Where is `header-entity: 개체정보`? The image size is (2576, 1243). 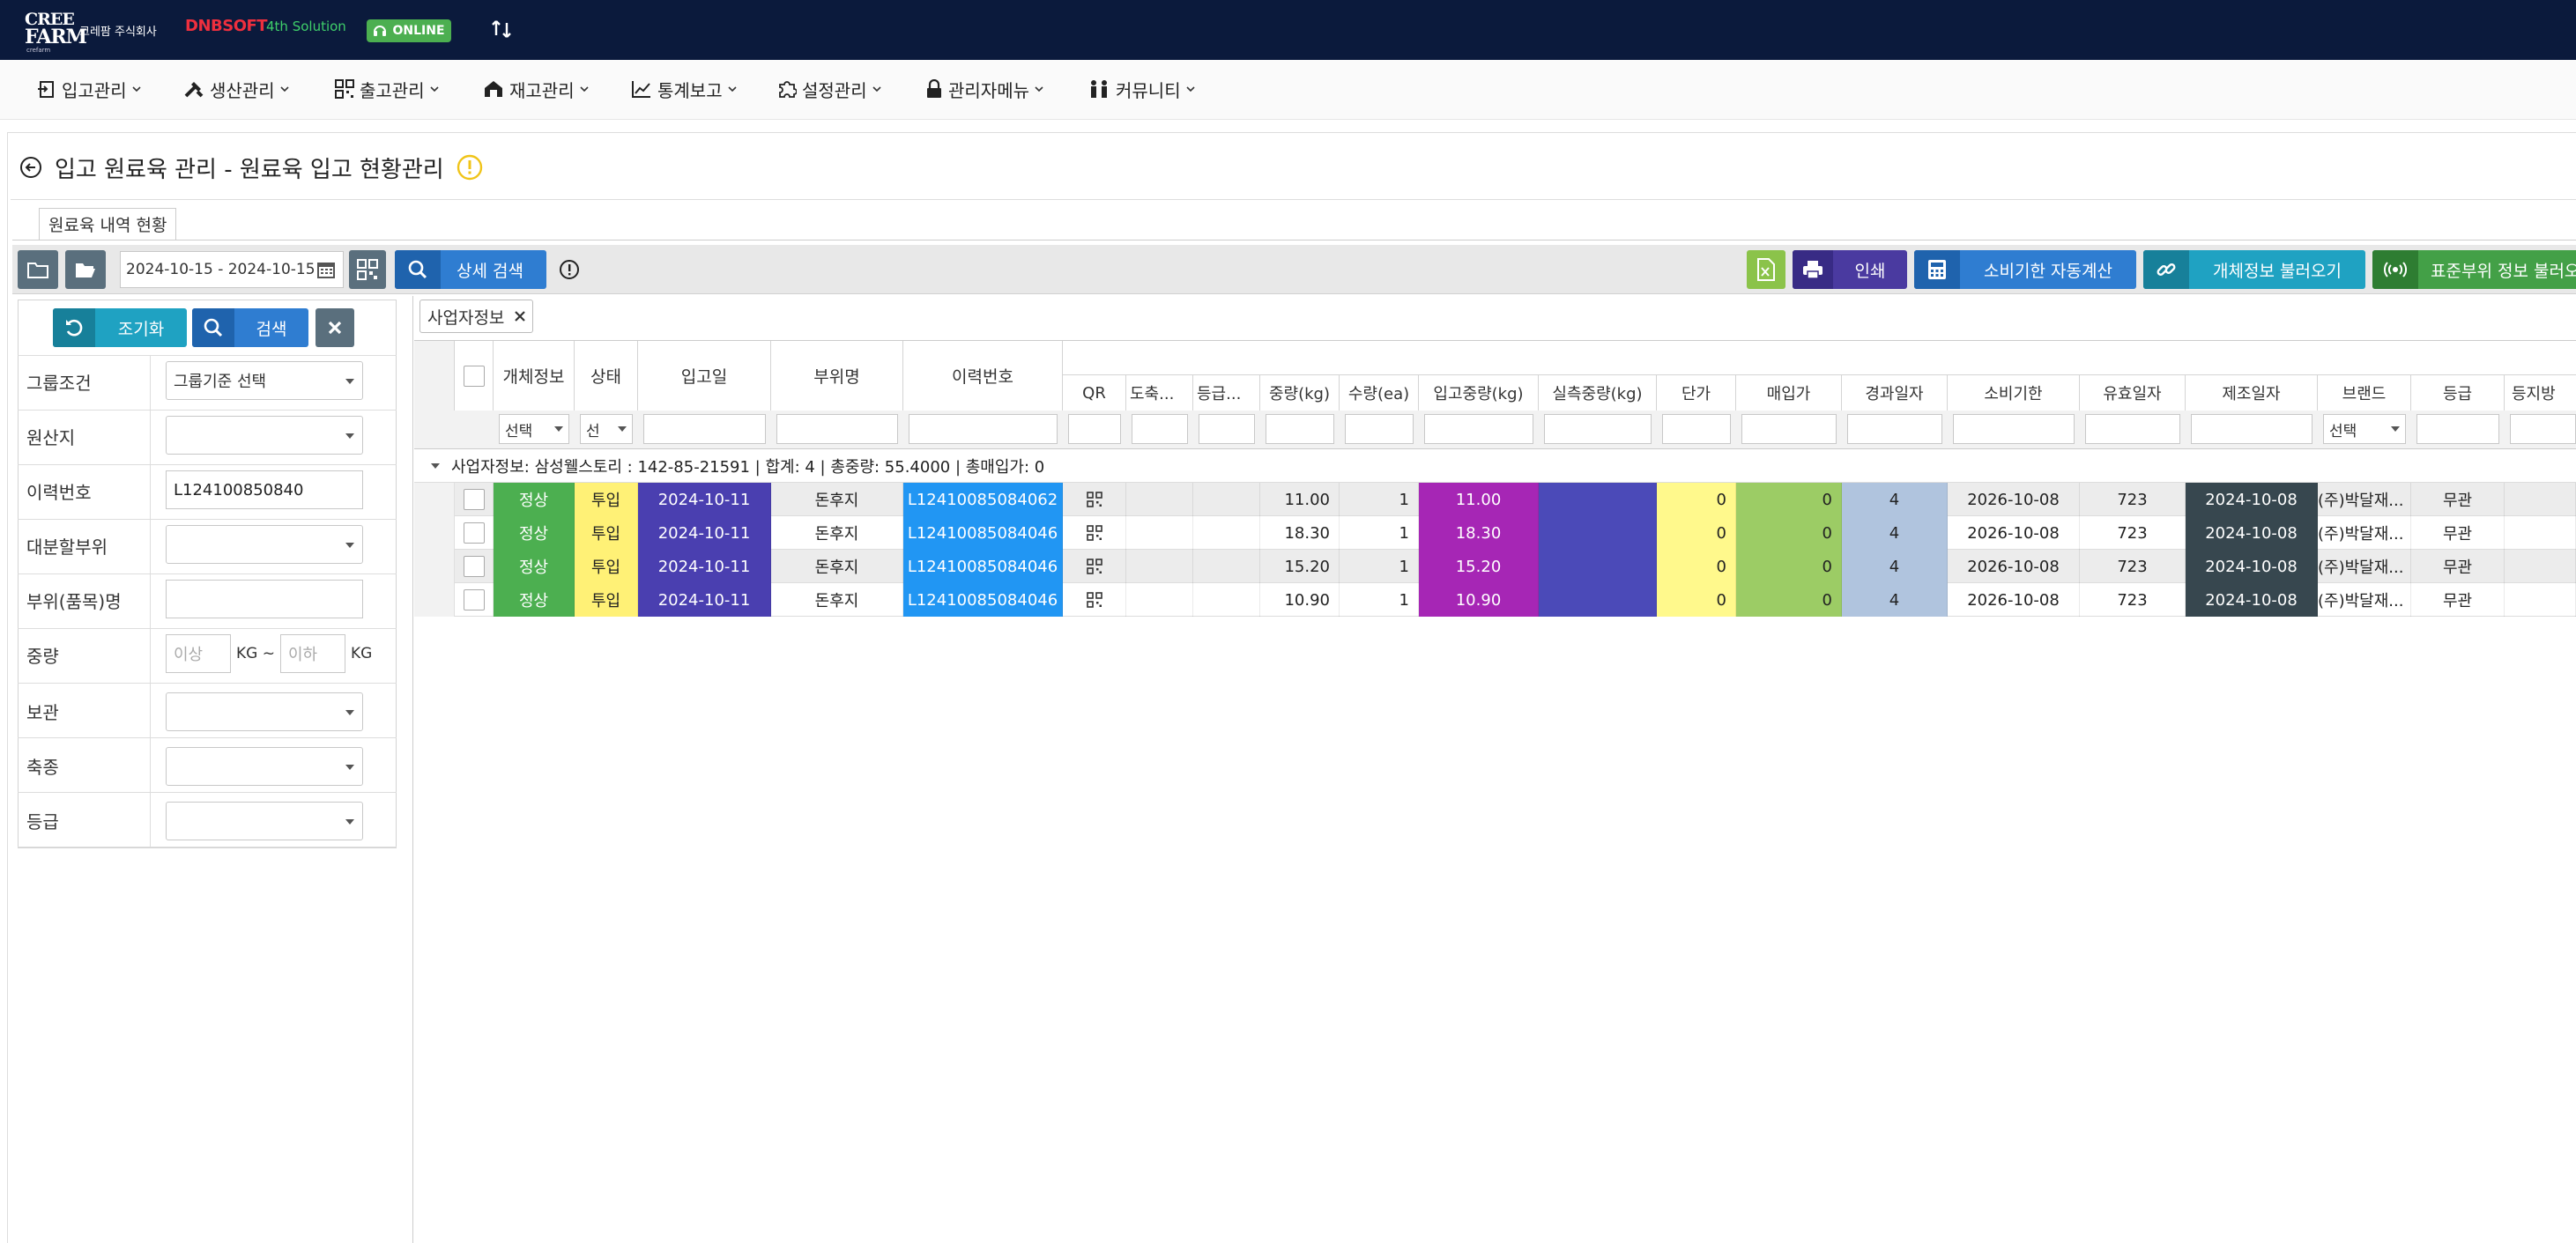 header-entity: 개체정보 is located at coordinates (534, 376).